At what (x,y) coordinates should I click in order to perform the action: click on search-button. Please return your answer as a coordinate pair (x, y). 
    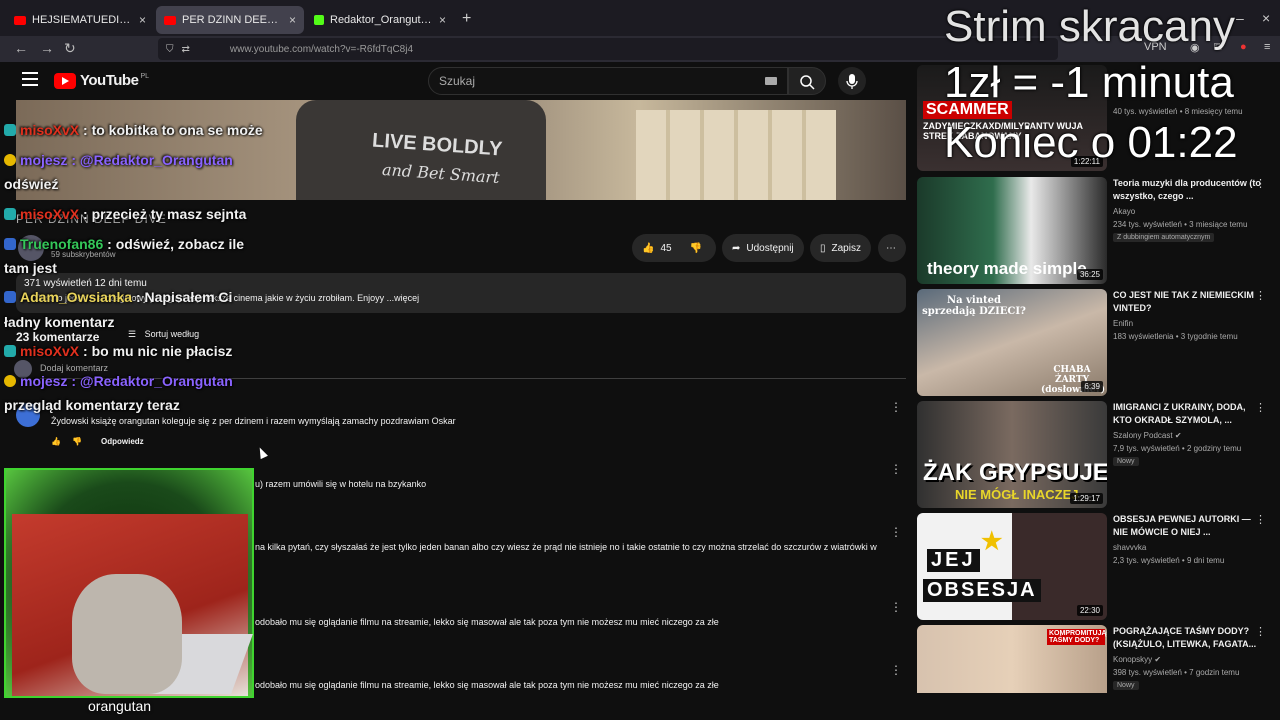
    Looking at the image, I should click on (807, 81).